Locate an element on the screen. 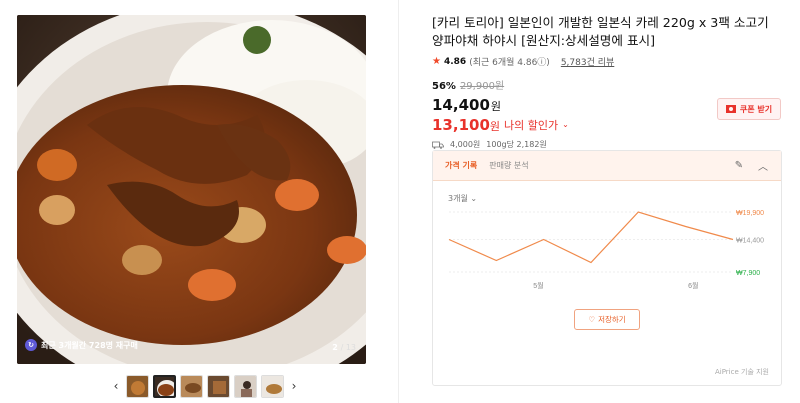 Image resolution: width=800 pixels, height=403 pixels. shipping-row: 4,000원 100g당 2,182원 is located at coordinates (607, 144).